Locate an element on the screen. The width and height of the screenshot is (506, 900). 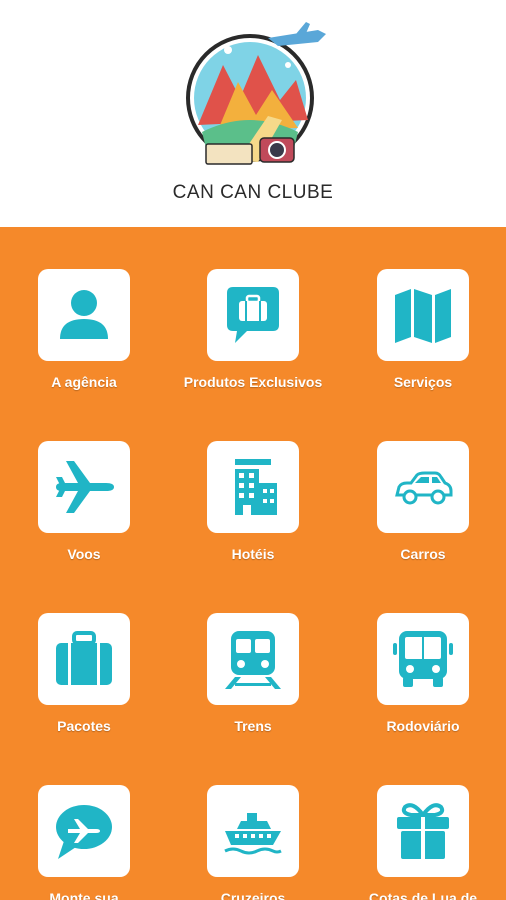
gift-icon is located at coordinates (423, 831).